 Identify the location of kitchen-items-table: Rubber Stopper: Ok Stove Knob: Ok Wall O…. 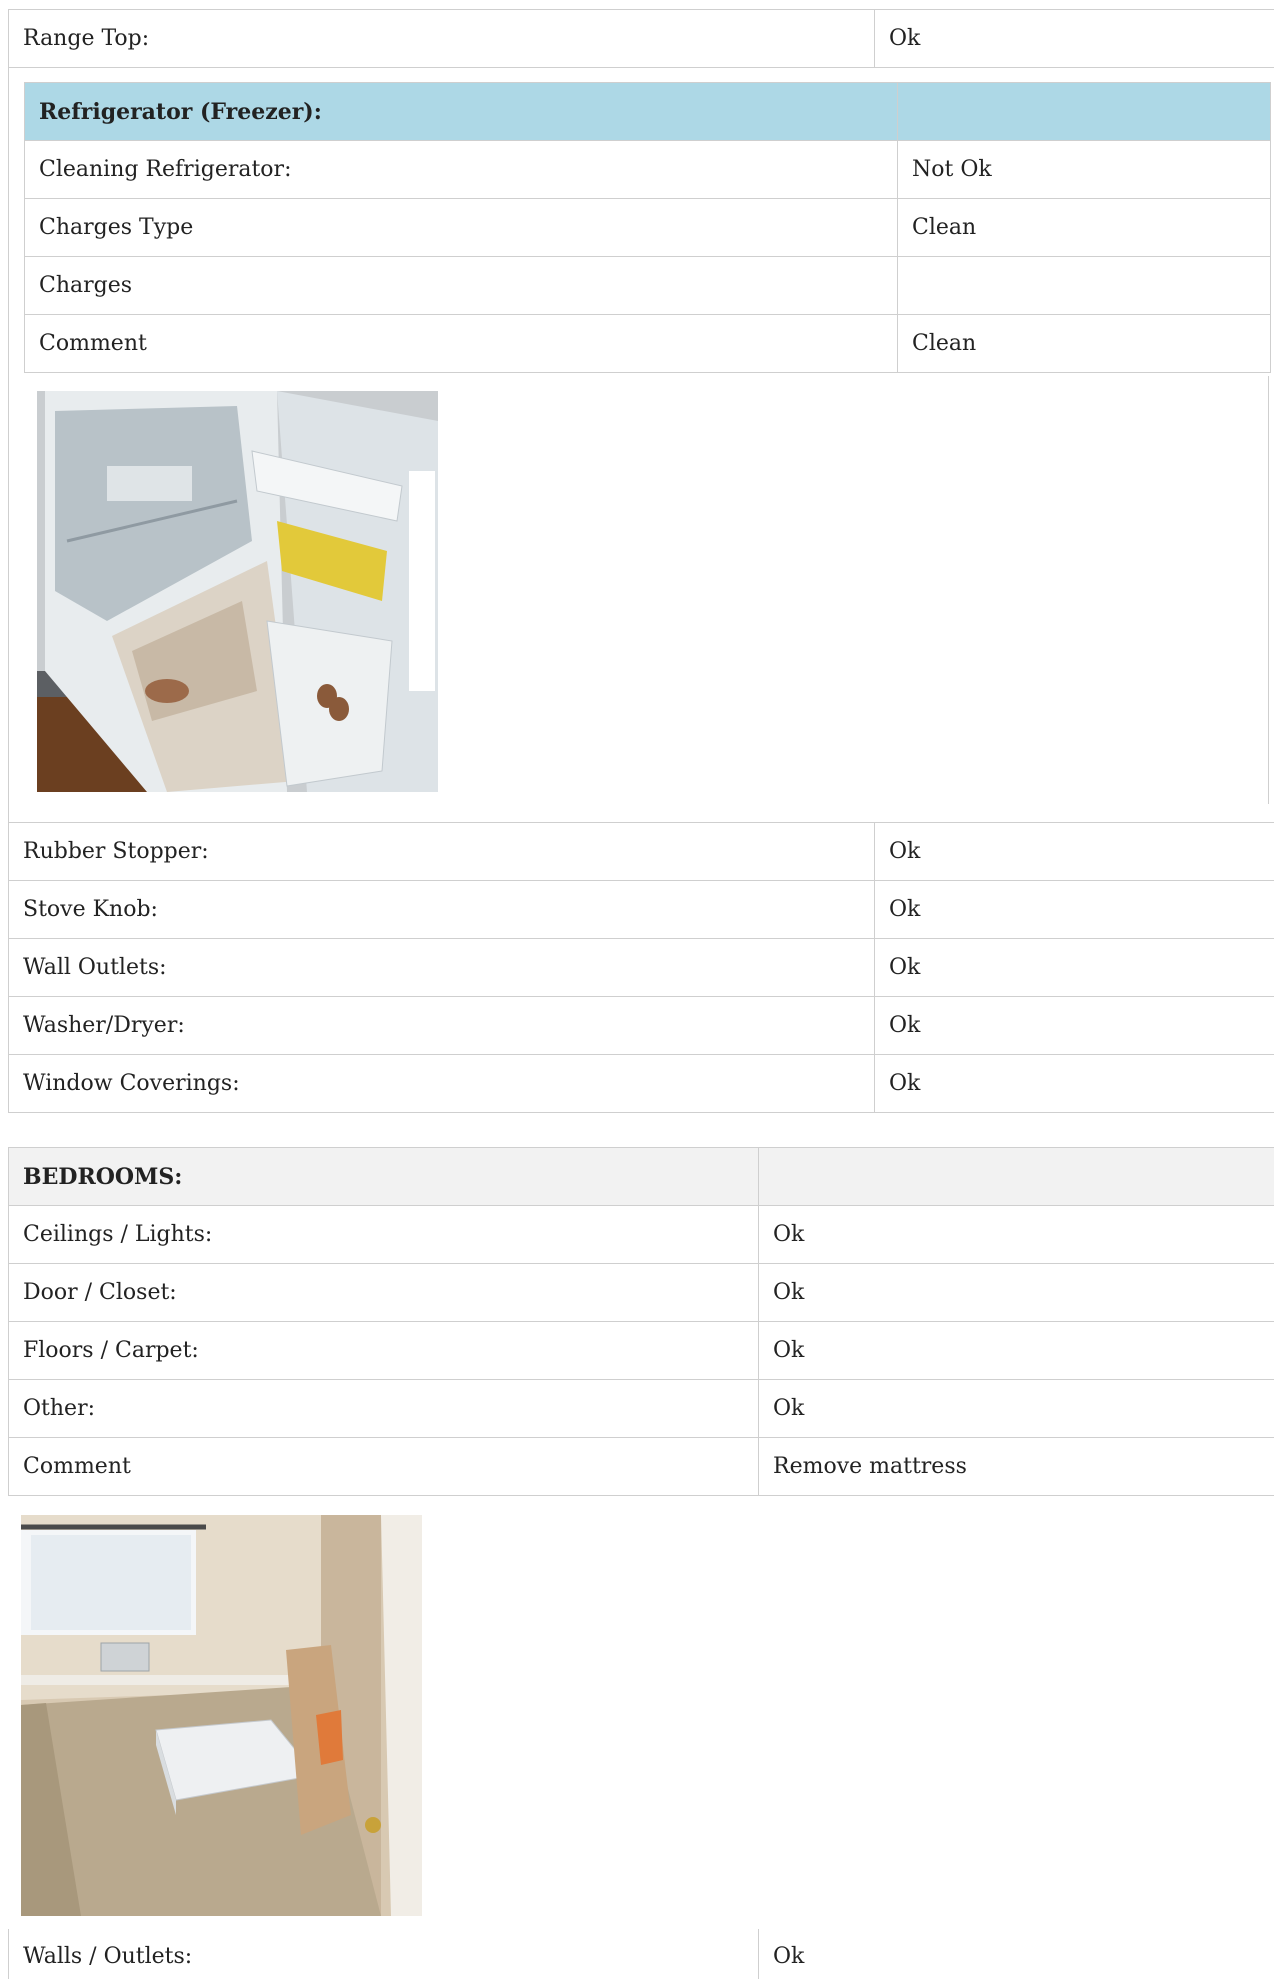
(641, 967).